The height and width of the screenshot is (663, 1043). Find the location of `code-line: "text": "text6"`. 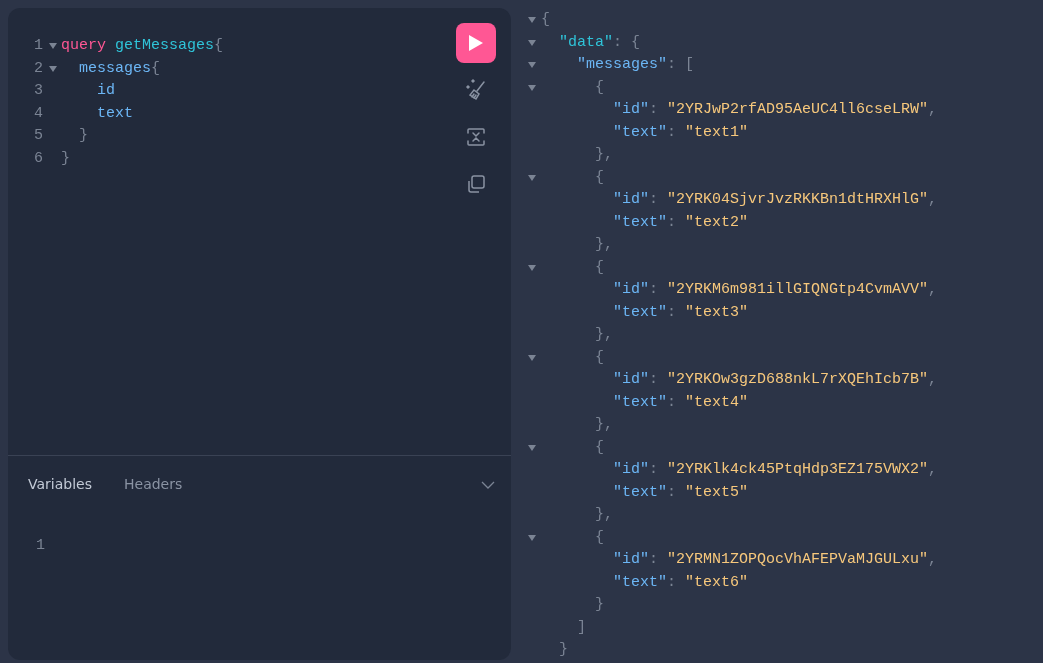

code-line: "text": "text6" is located at coordinates (680, 582).